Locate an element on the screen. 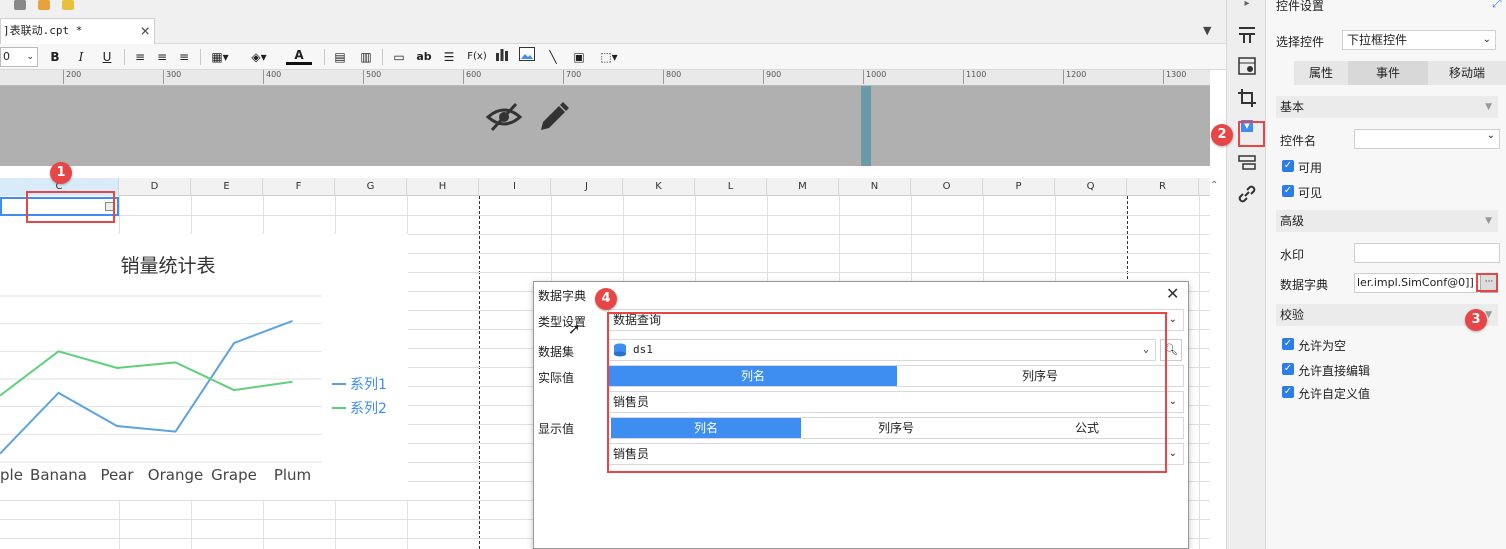  column-header-n: N is located at coordinates (875, 187).